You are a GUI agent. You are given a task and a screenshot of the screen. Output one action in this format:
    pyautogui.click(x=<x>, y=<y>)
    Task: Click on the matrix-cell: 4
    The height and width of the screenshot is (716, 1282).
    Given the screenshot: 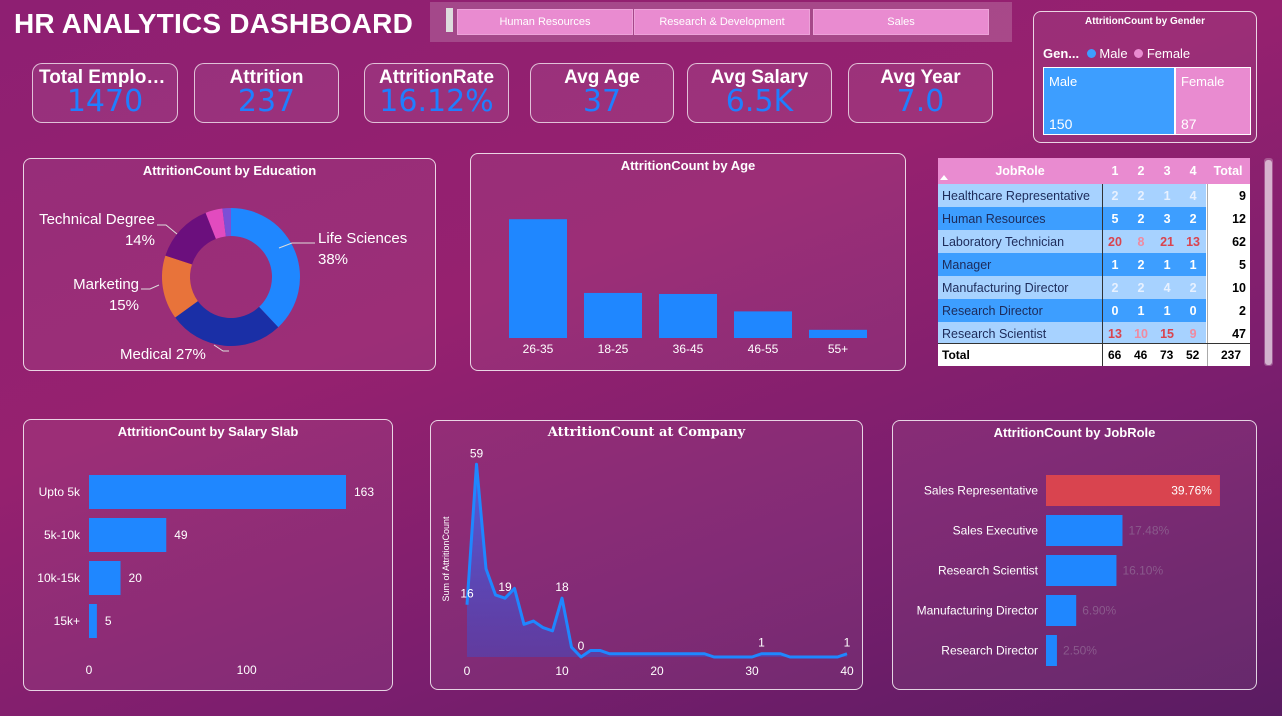 What is the action you would take?
    pyautogui.click(x=1193, y=195)
    